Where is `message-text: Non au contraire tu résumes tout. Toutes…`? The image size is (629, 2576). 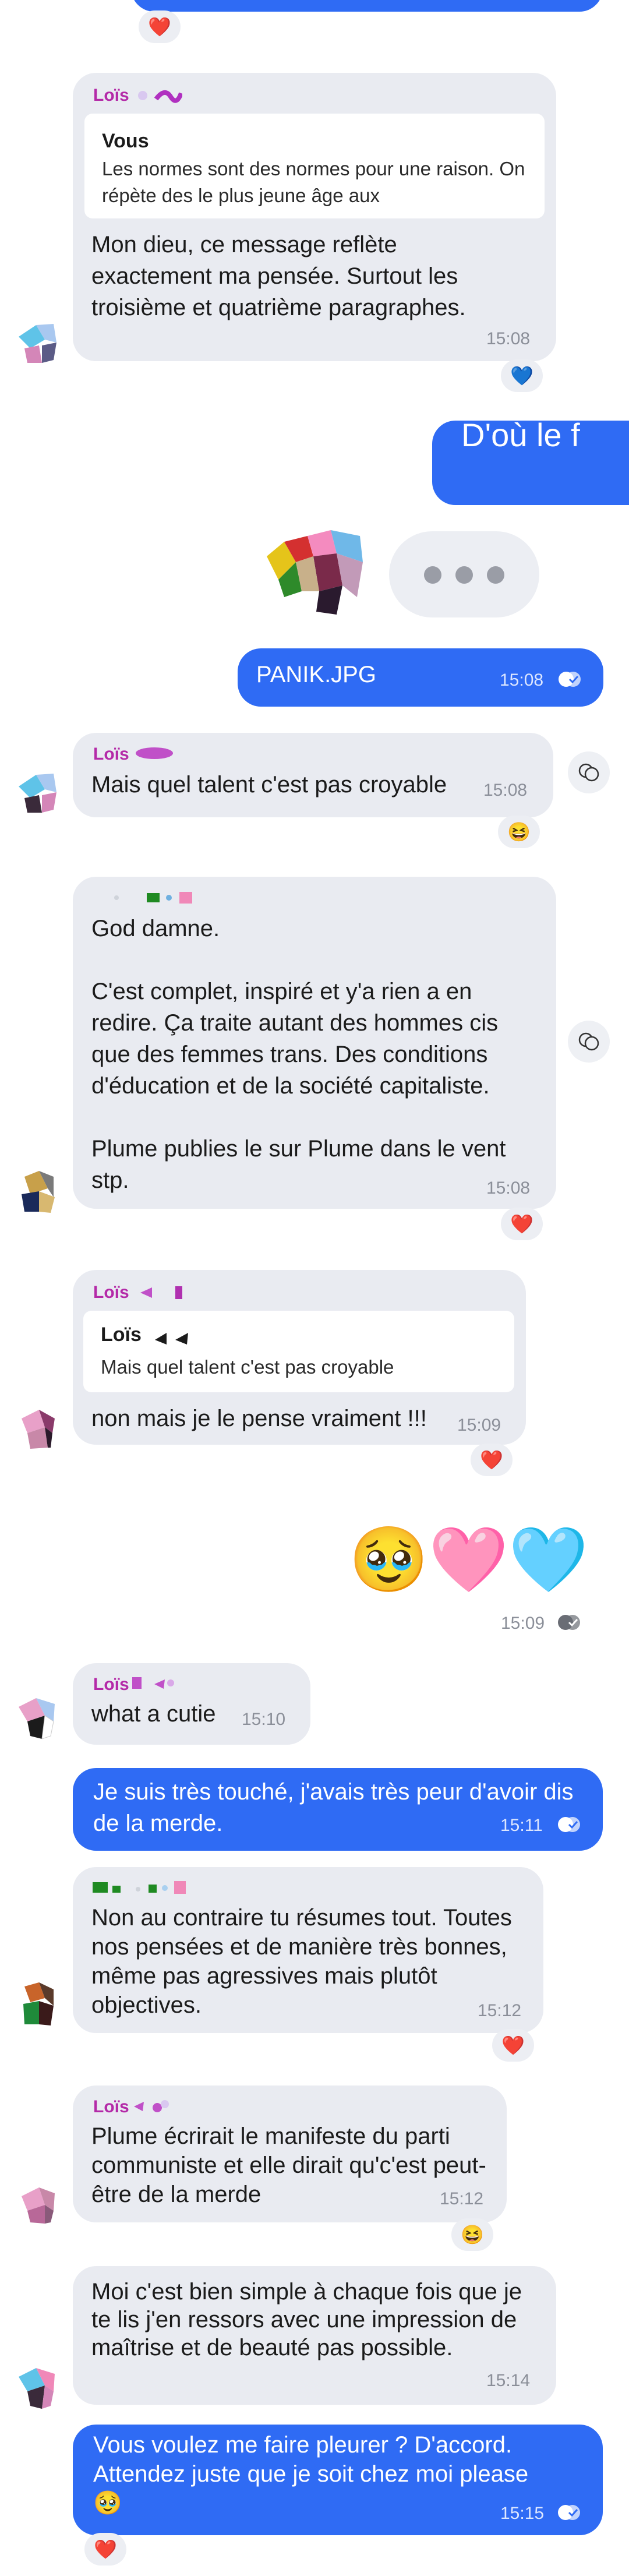 message-text: Non au contraire tu résumes tout. Toutes… is located at coordinates (304, 1961).